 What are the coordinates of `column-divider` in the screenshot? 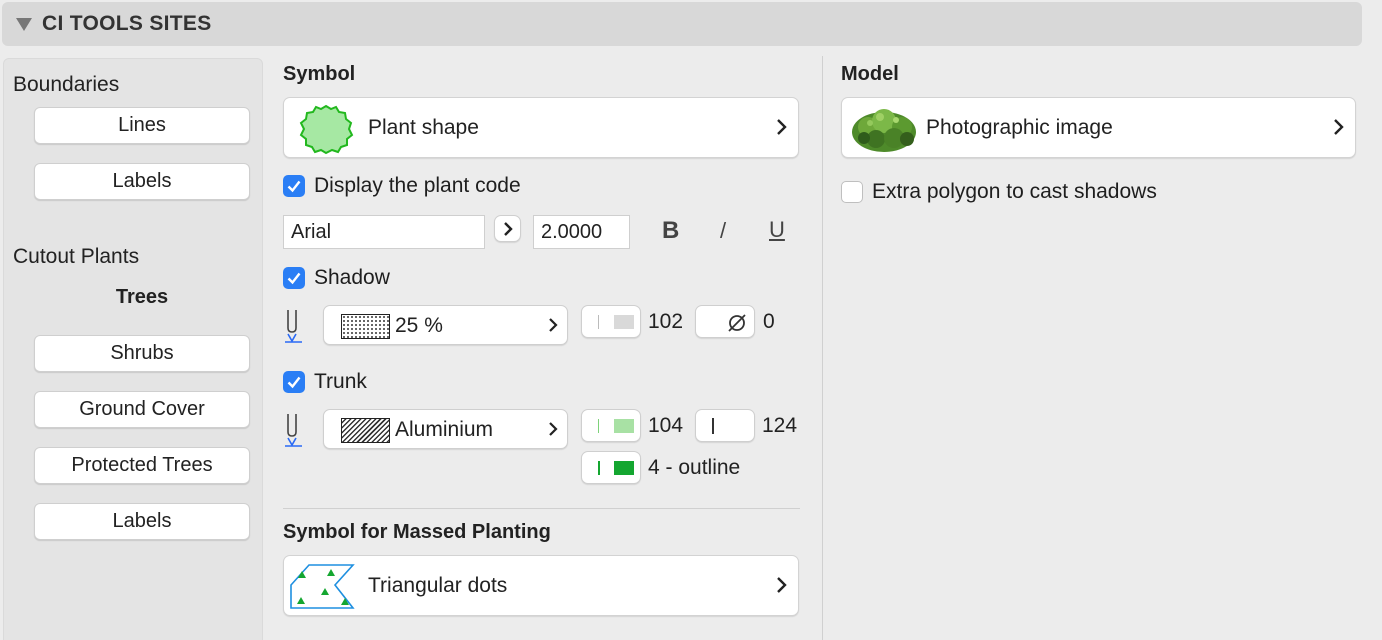 It's located at (822, 348).